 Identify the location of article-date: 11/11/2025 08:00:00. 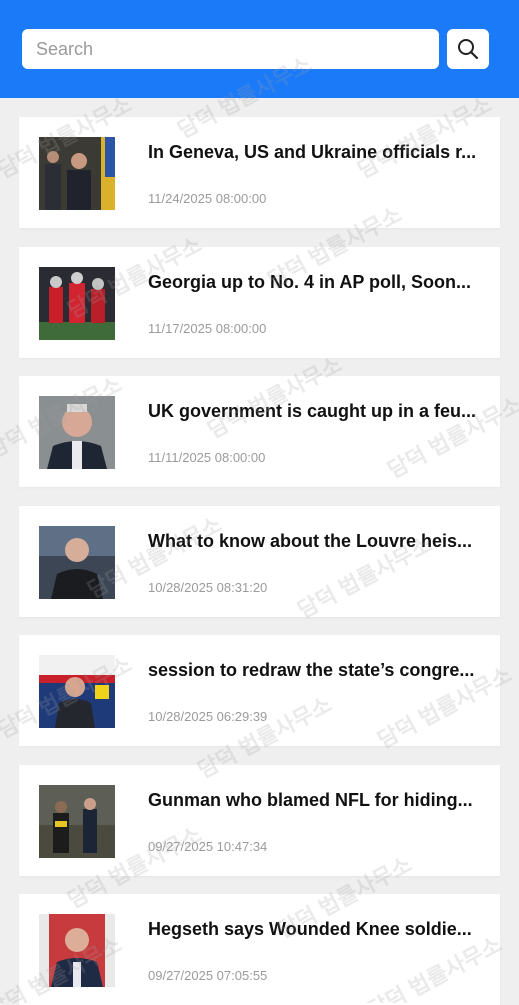
(207, 457).